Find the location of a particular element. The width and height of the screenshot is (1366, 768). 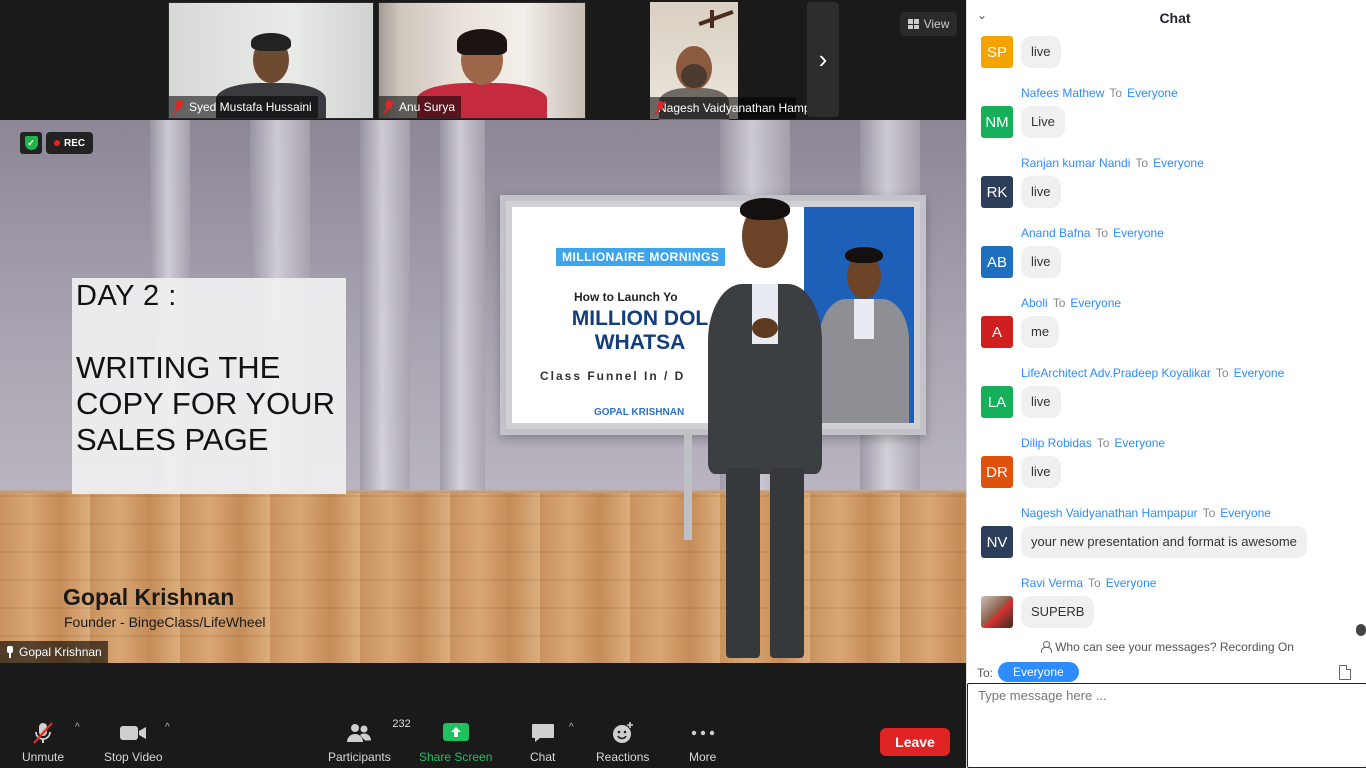

chat-options-caret-icon: ^ is located at coordinates (571, 727).